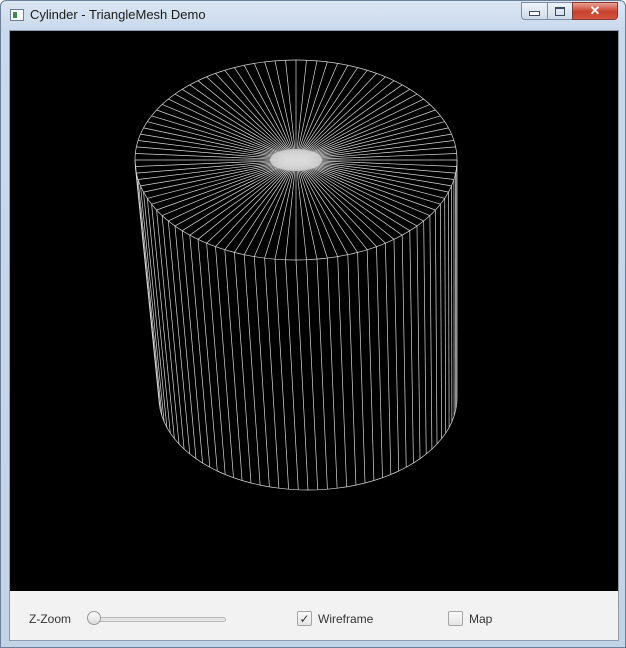 The width and height of the screenshot is (626, 648). I want to click on close-icon: ✕, so click(595, 10).